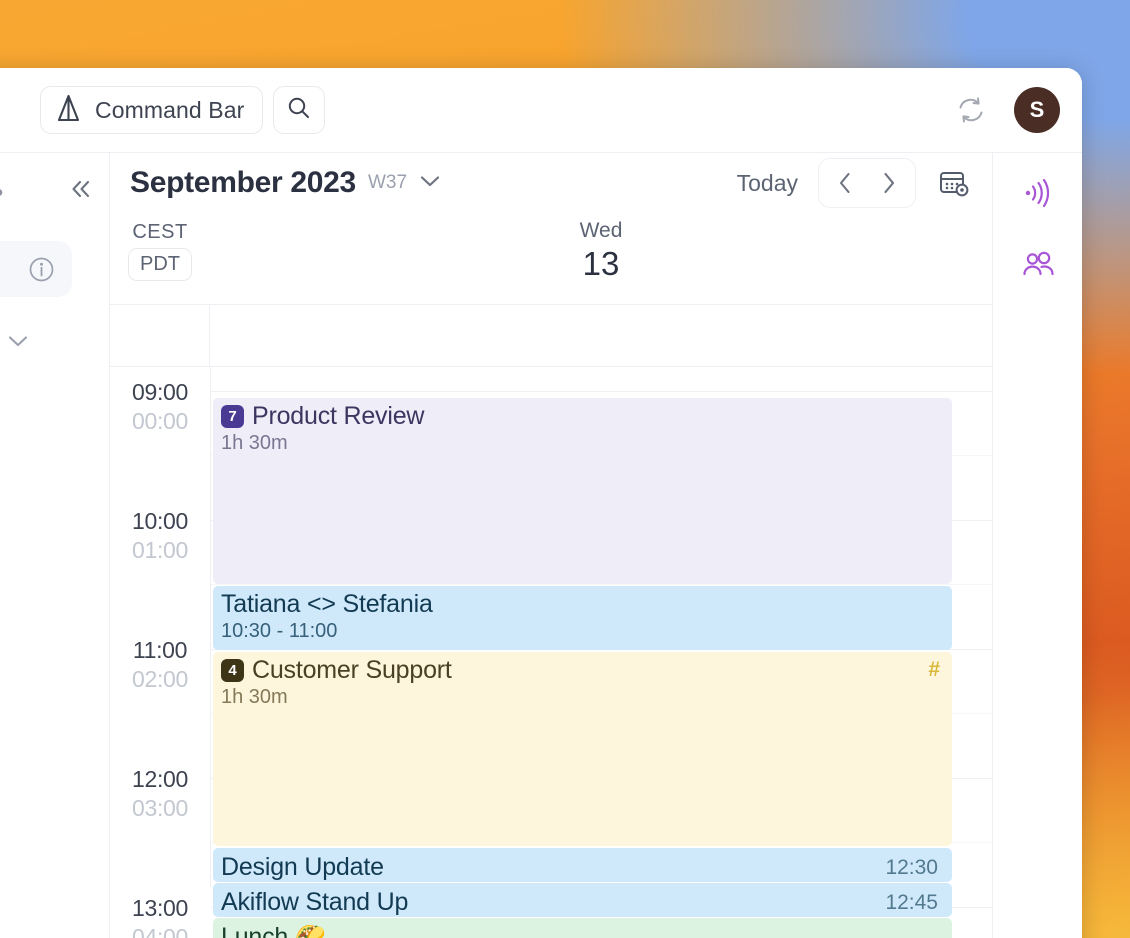  I want to click on hour-line, so click(601, 391).